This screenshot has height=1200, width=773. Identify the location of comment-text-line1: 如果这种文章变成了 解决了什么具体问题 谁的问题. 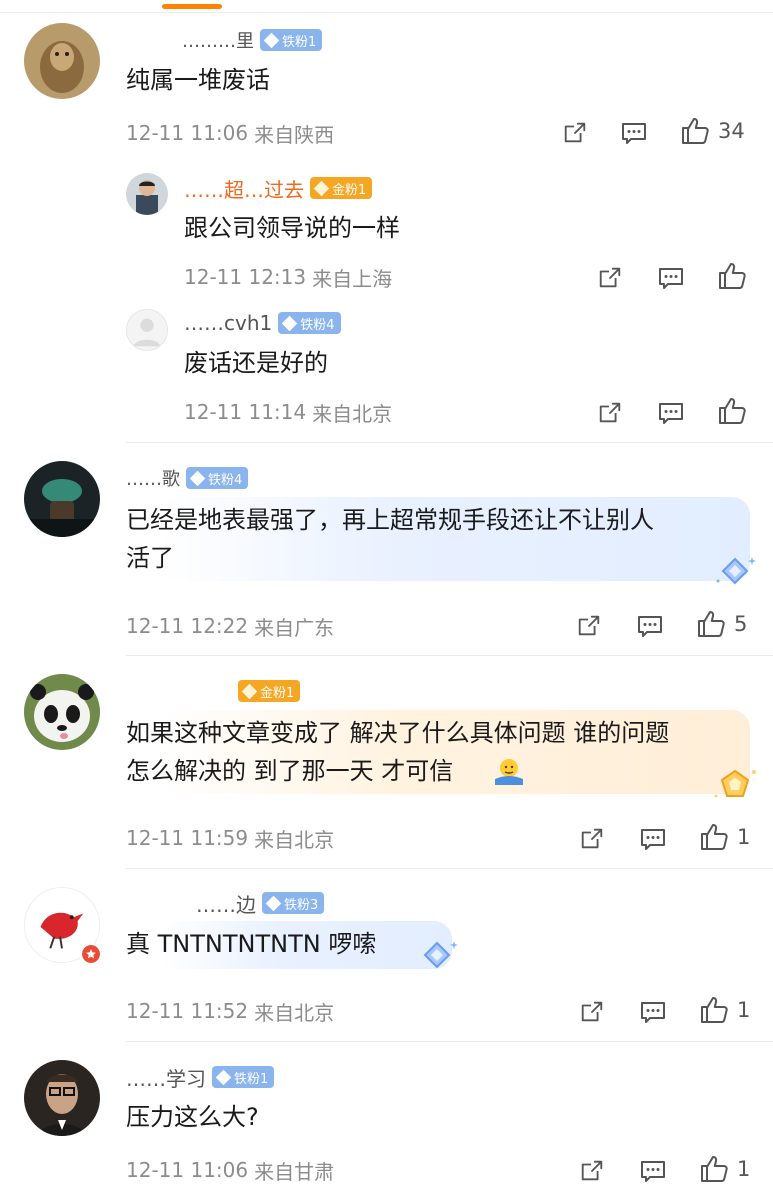
(398, 733).